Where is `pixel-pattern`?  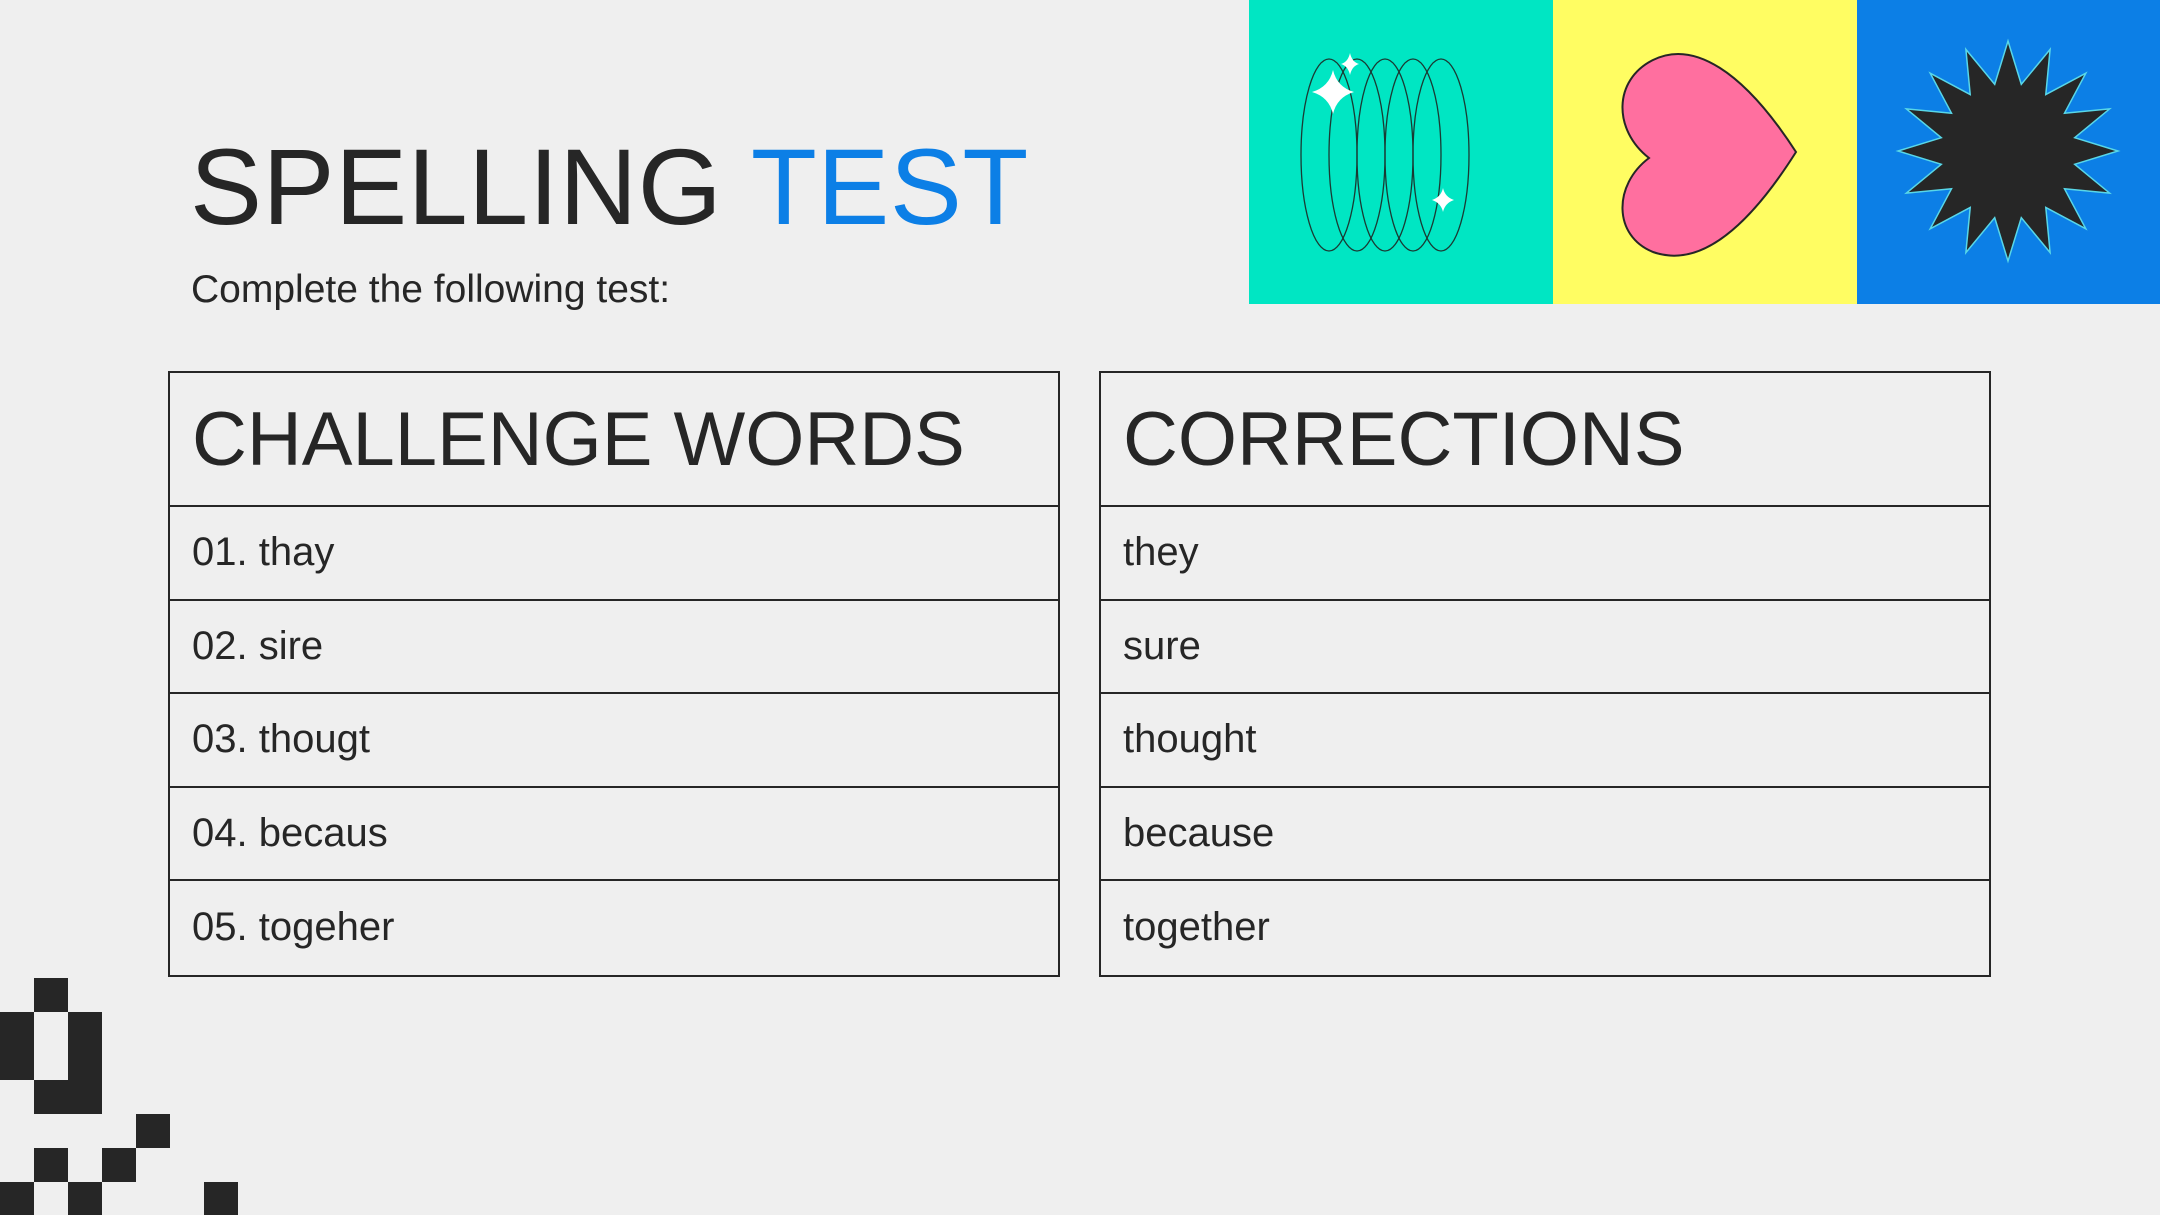
pixel-pattern is located at coordinates (120, 1096).